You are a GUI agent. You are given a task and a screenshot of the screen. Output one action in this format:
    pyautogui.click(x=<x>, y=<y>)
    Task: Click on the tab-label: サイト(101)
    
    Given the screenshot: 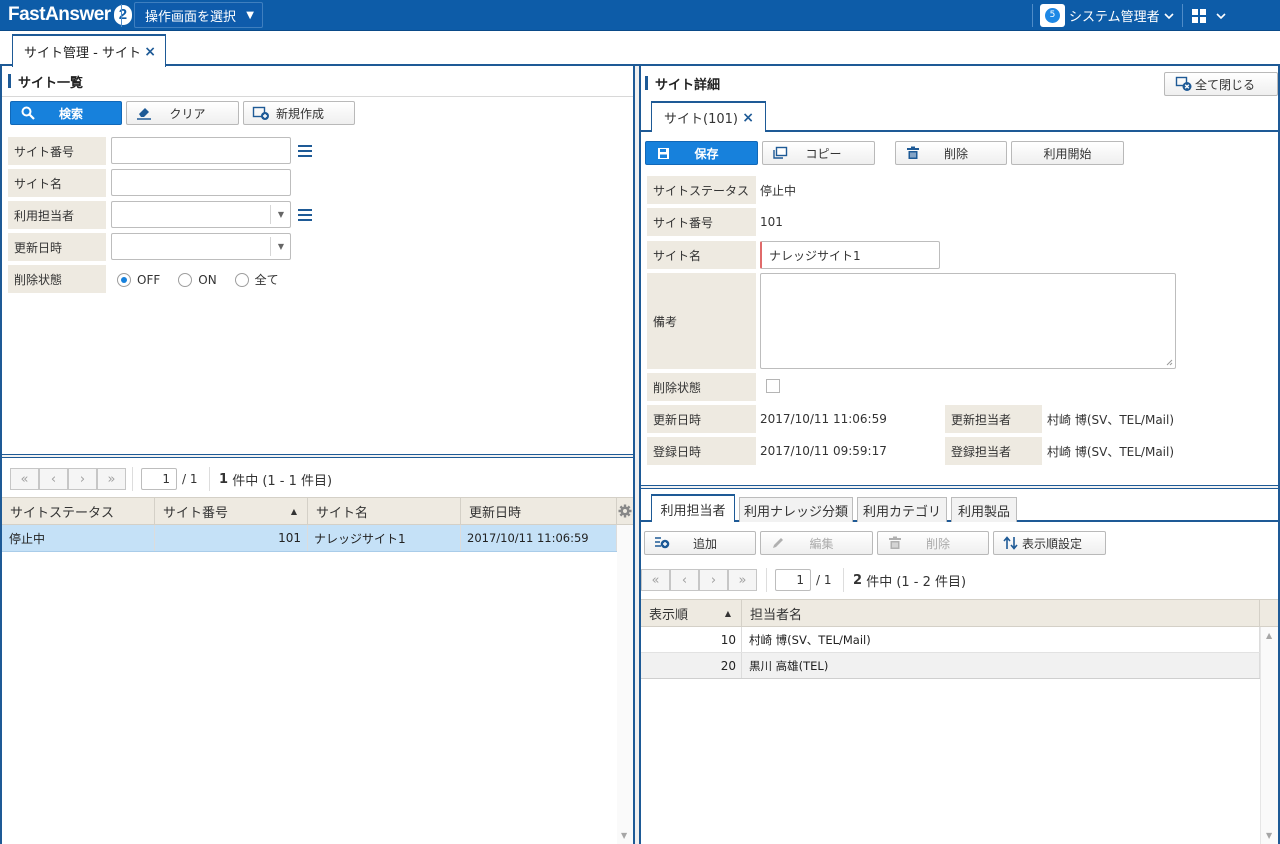 What is the action you would take?
    pyautogui.click(x=701, y=119)
    